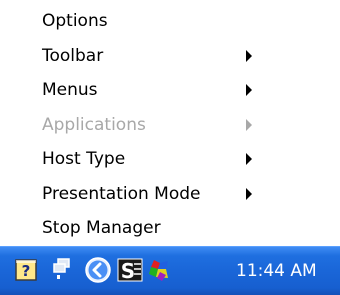  Describe the element at coordinates (170, 159) in the screenshot. I see `menu-item-host-type: Host Type` at that location.